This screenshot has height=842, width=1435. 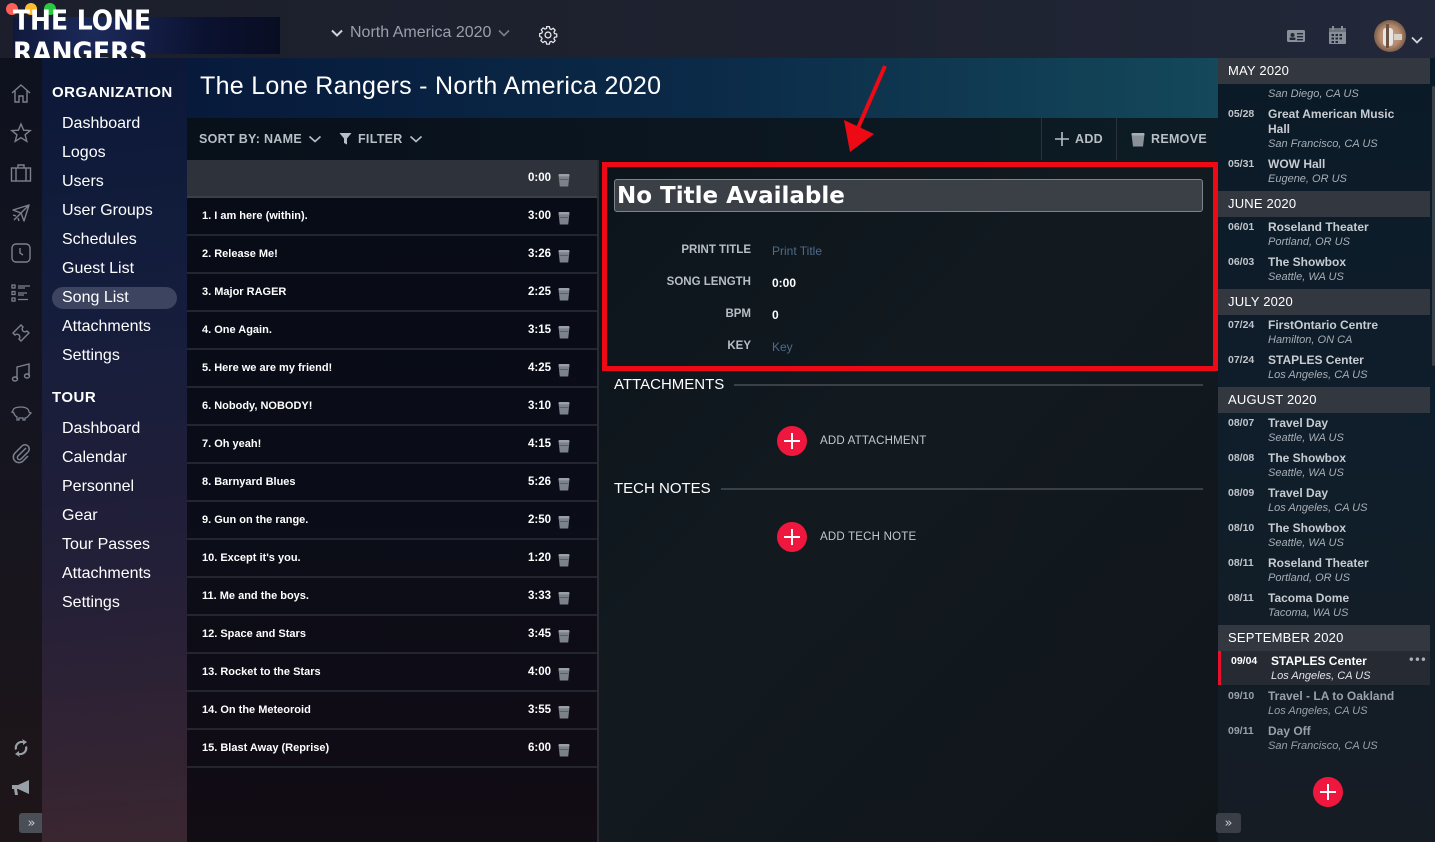 What do you see at coordinates (114, 124) in the screenshot?
I see `sidebar-item-org-dashboard: Dashboard` at bounding box center [114, 124].